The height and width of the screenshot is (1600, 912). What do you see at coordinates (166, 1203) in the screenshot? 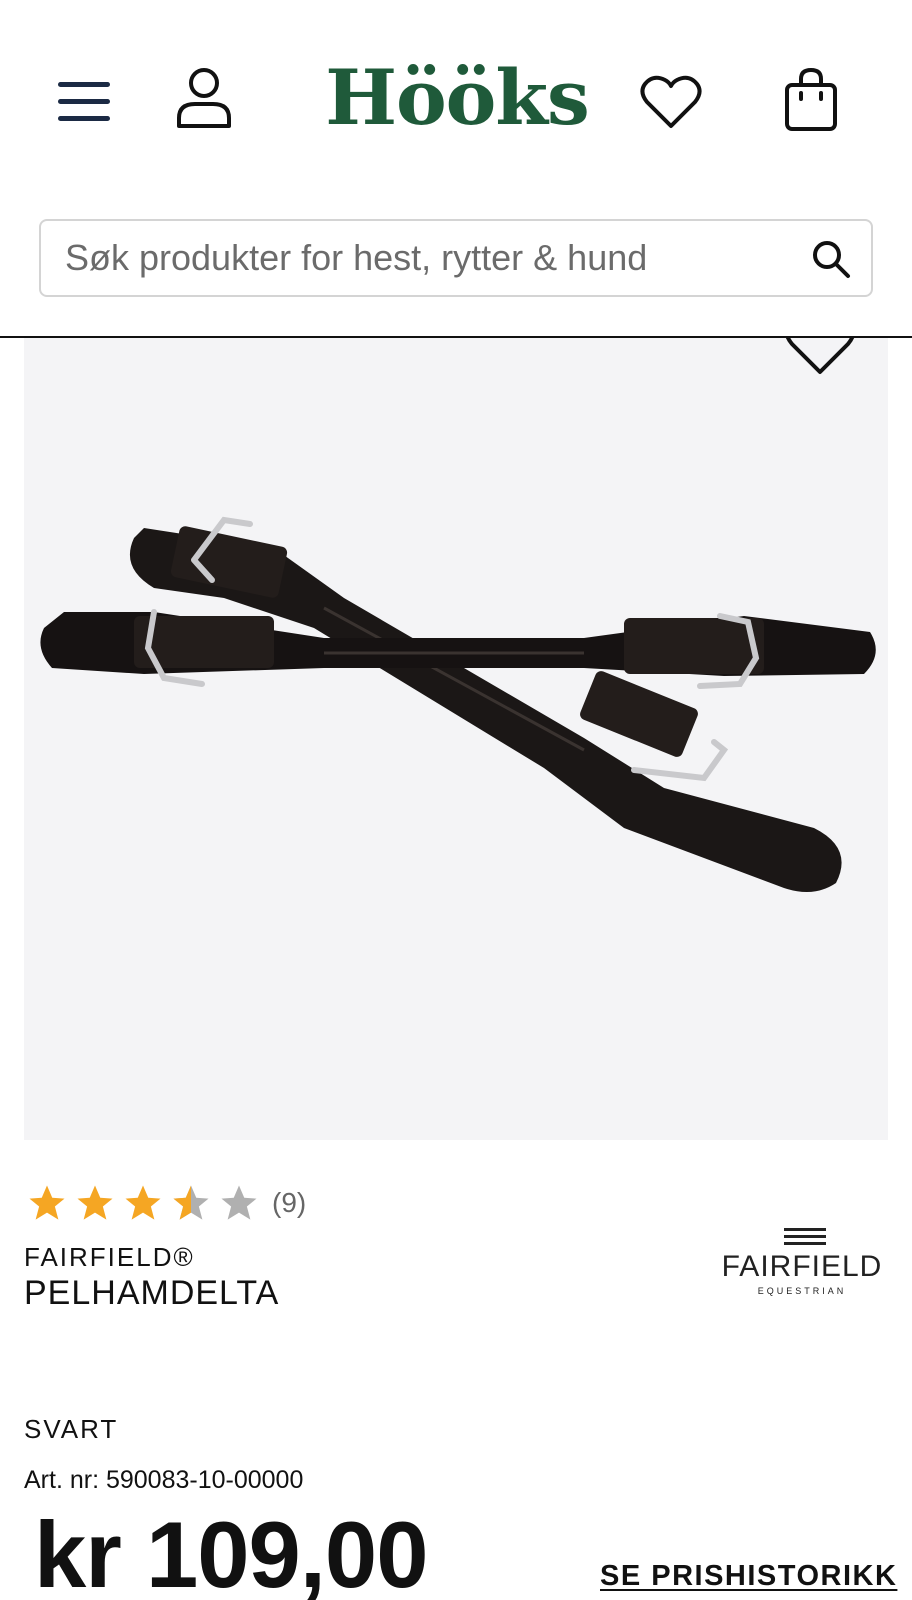
I see `product-rating: (9)` at bounding box center [166, 1203].